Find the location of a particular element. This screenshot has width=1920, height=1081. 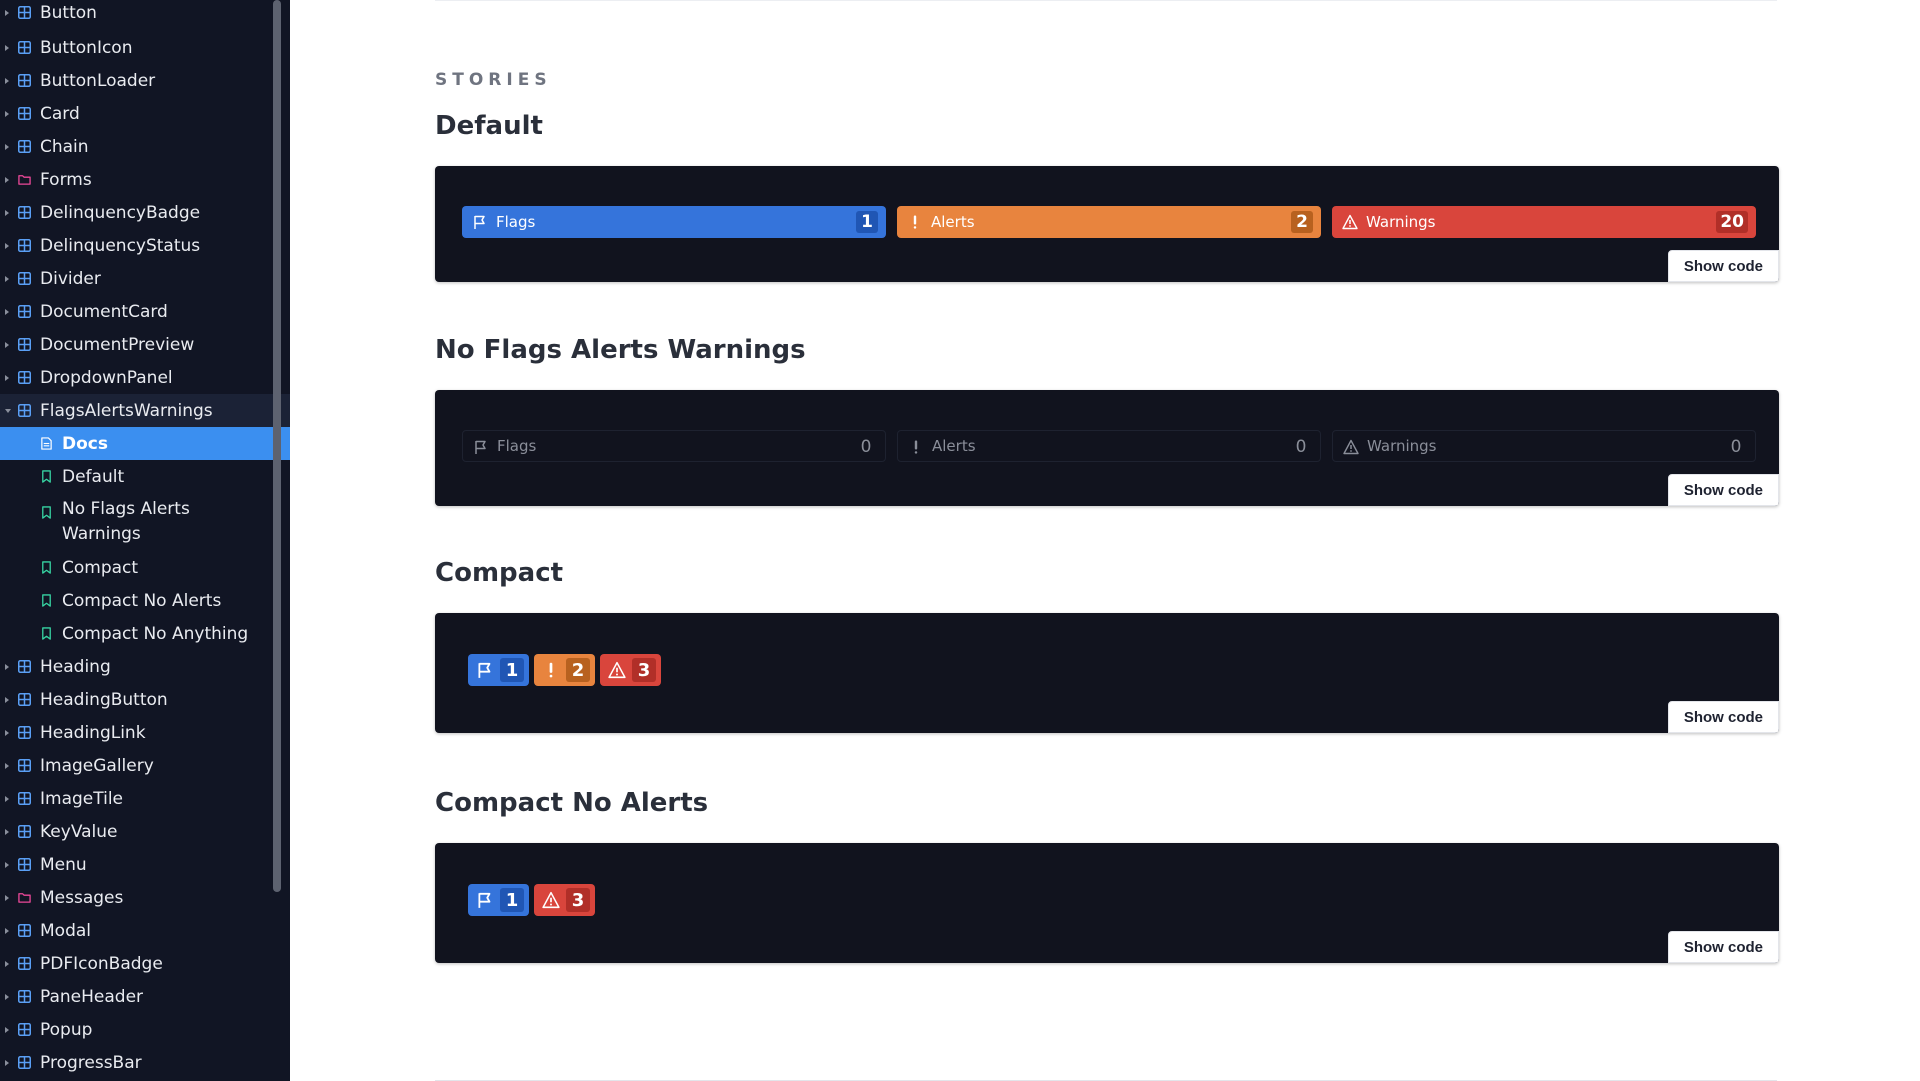

sidebar-item-label: HeadingLink is located at coordinates (93, 732).